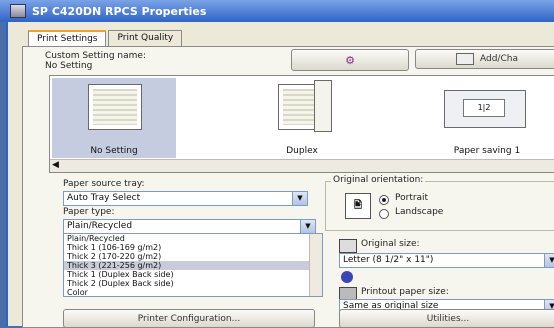  I want to click on window-title: SP C420DN RPCS Properties, so click(119, 11).